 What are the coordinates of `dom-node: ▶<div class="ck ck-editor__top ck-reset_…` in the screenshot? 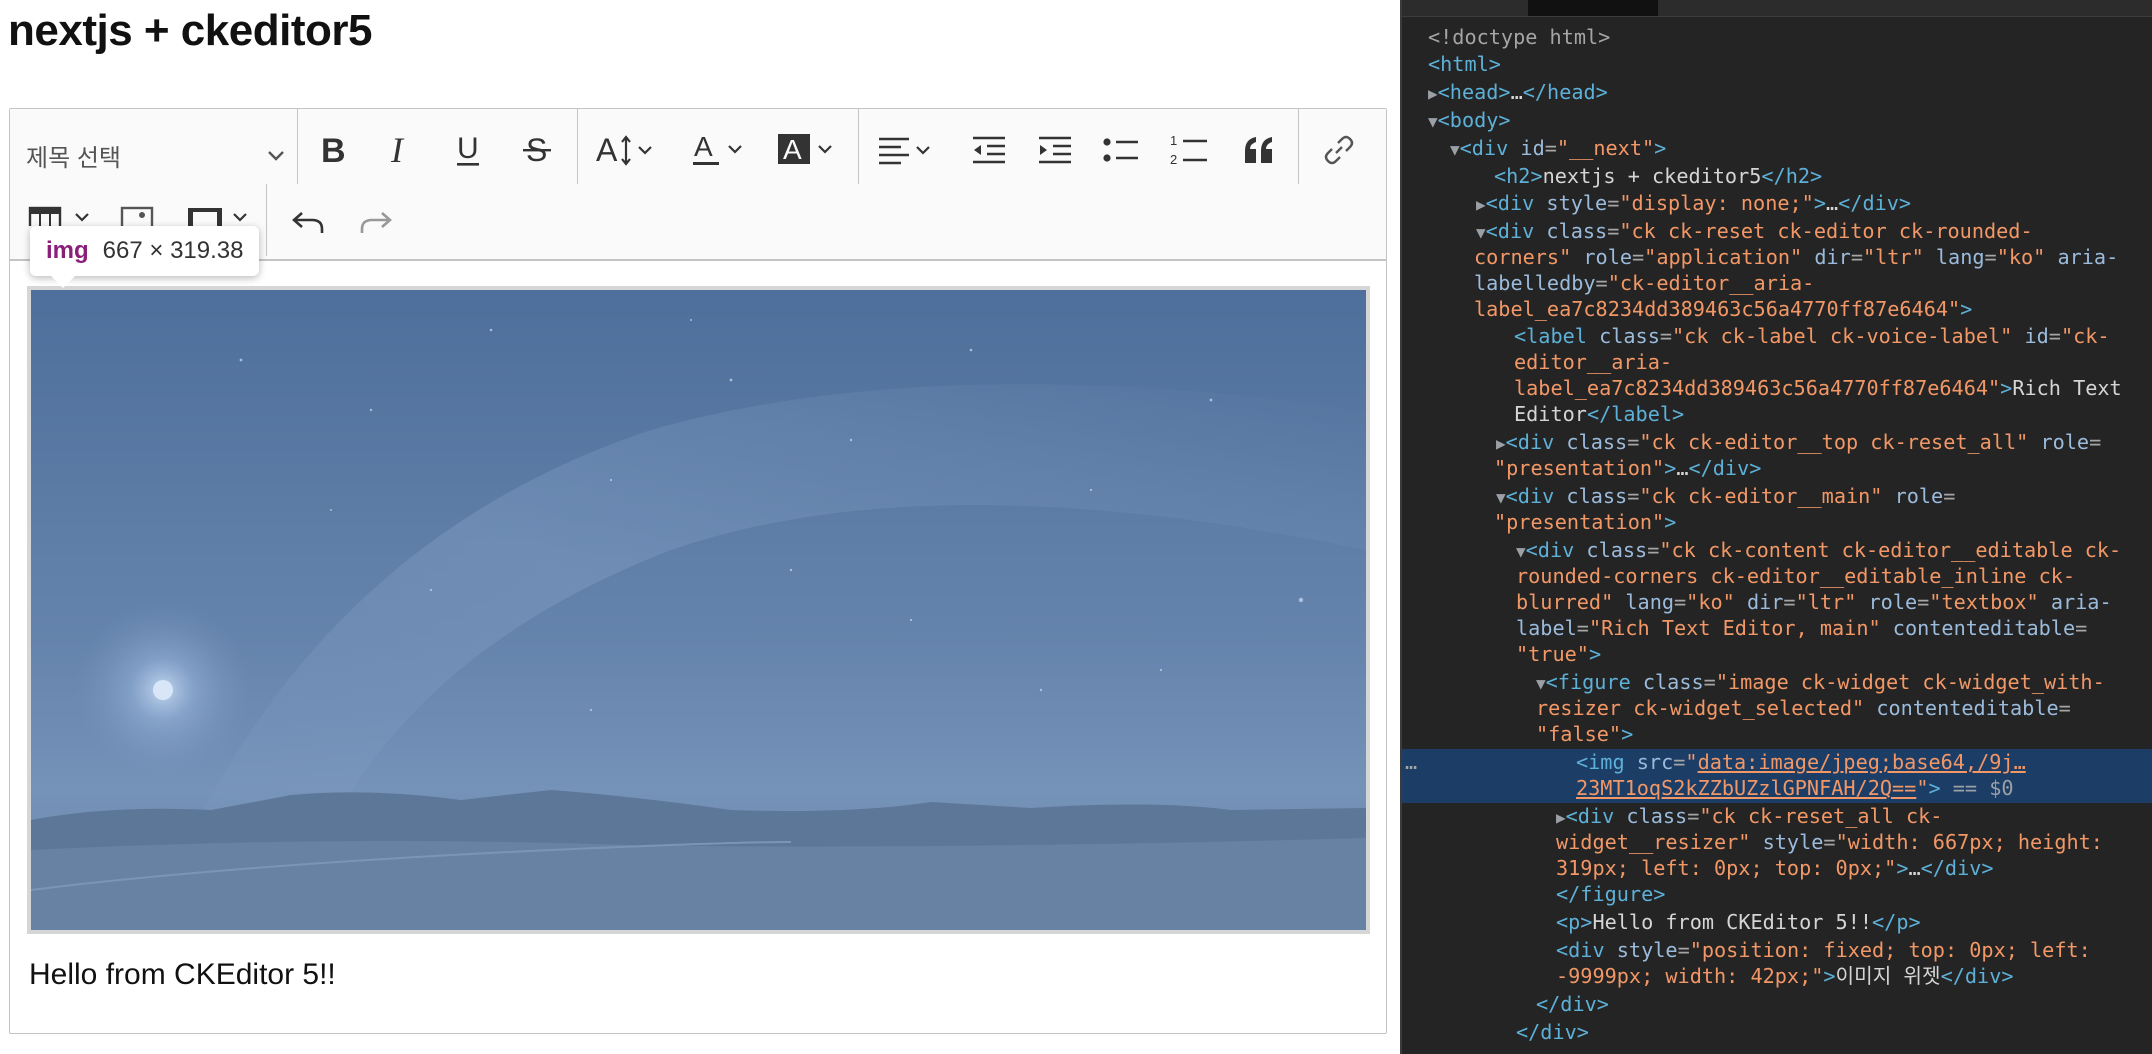 It's located at (1777, 442).